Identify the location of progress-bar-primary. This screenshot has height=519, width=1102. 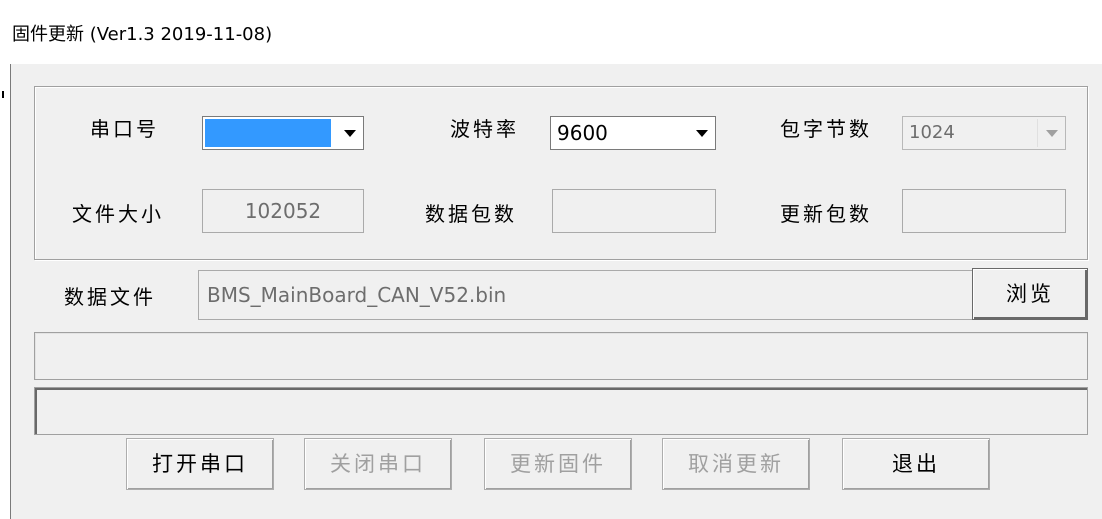
(561, 356).